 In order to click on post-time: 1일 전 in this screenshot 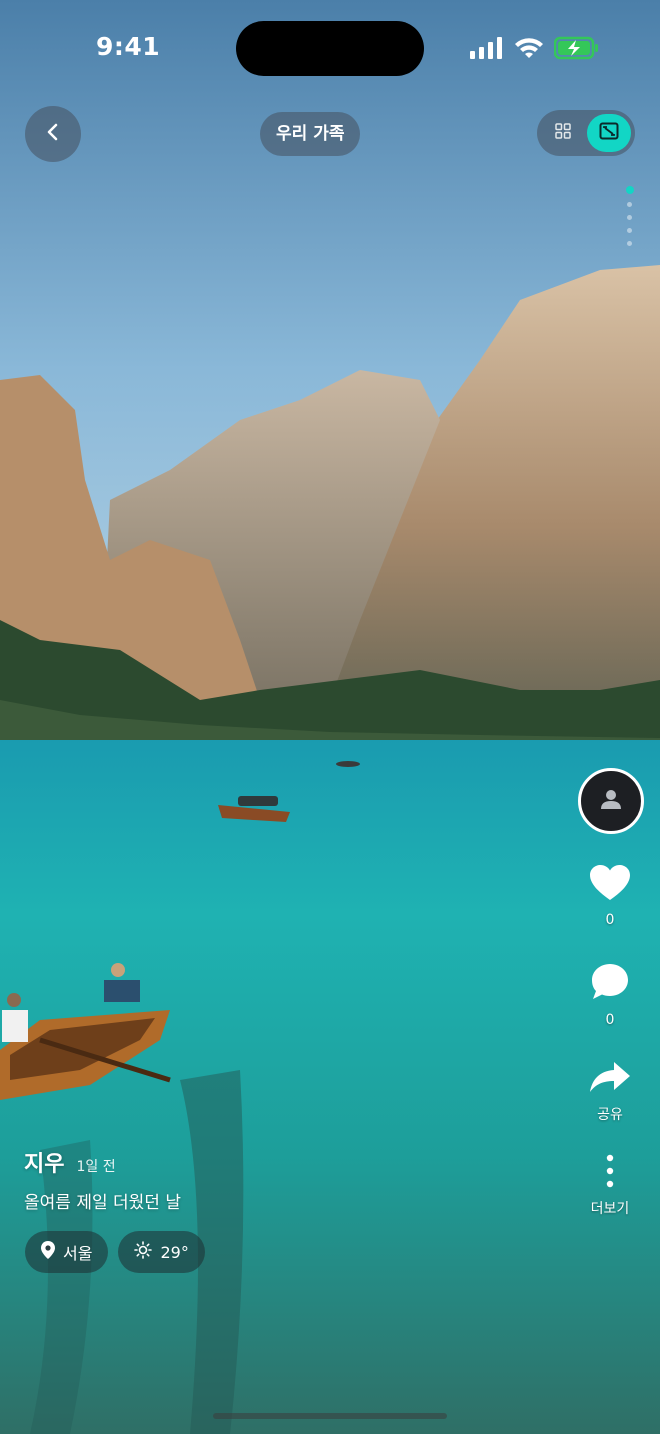, I will do `click(96, 1167)`.